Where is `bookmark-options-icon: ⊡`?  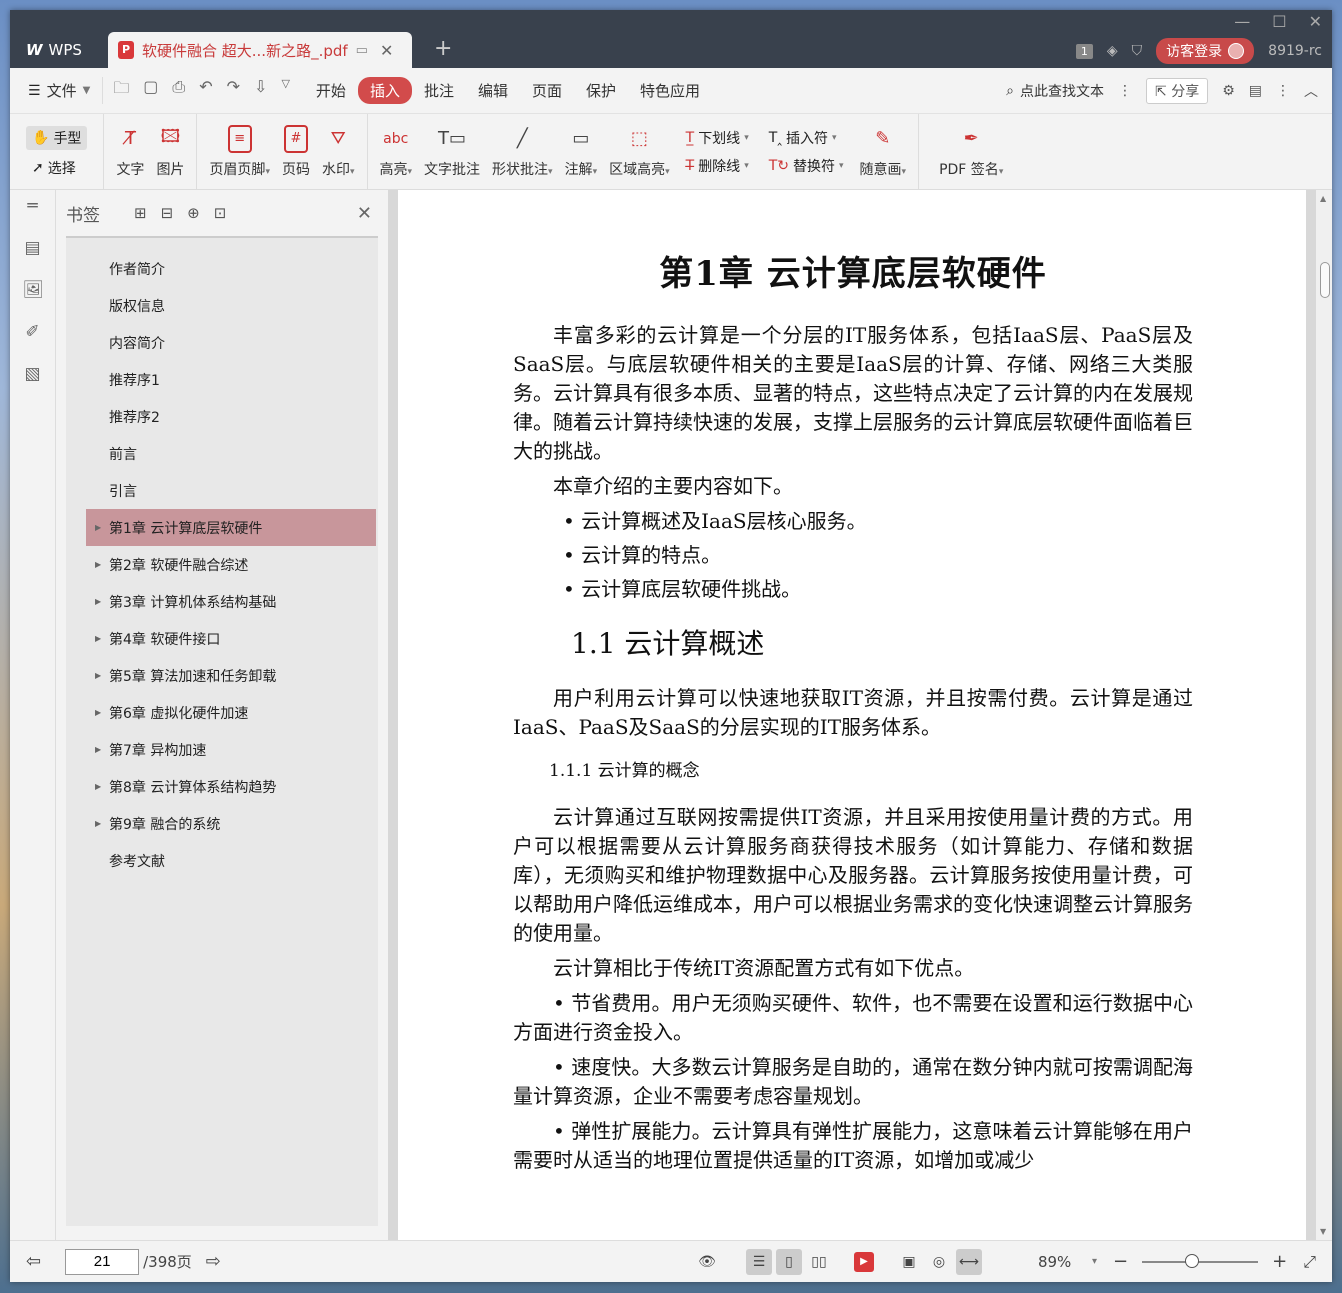
bookmark-options-icon: ⊡ is located at coordinates (220, 213).